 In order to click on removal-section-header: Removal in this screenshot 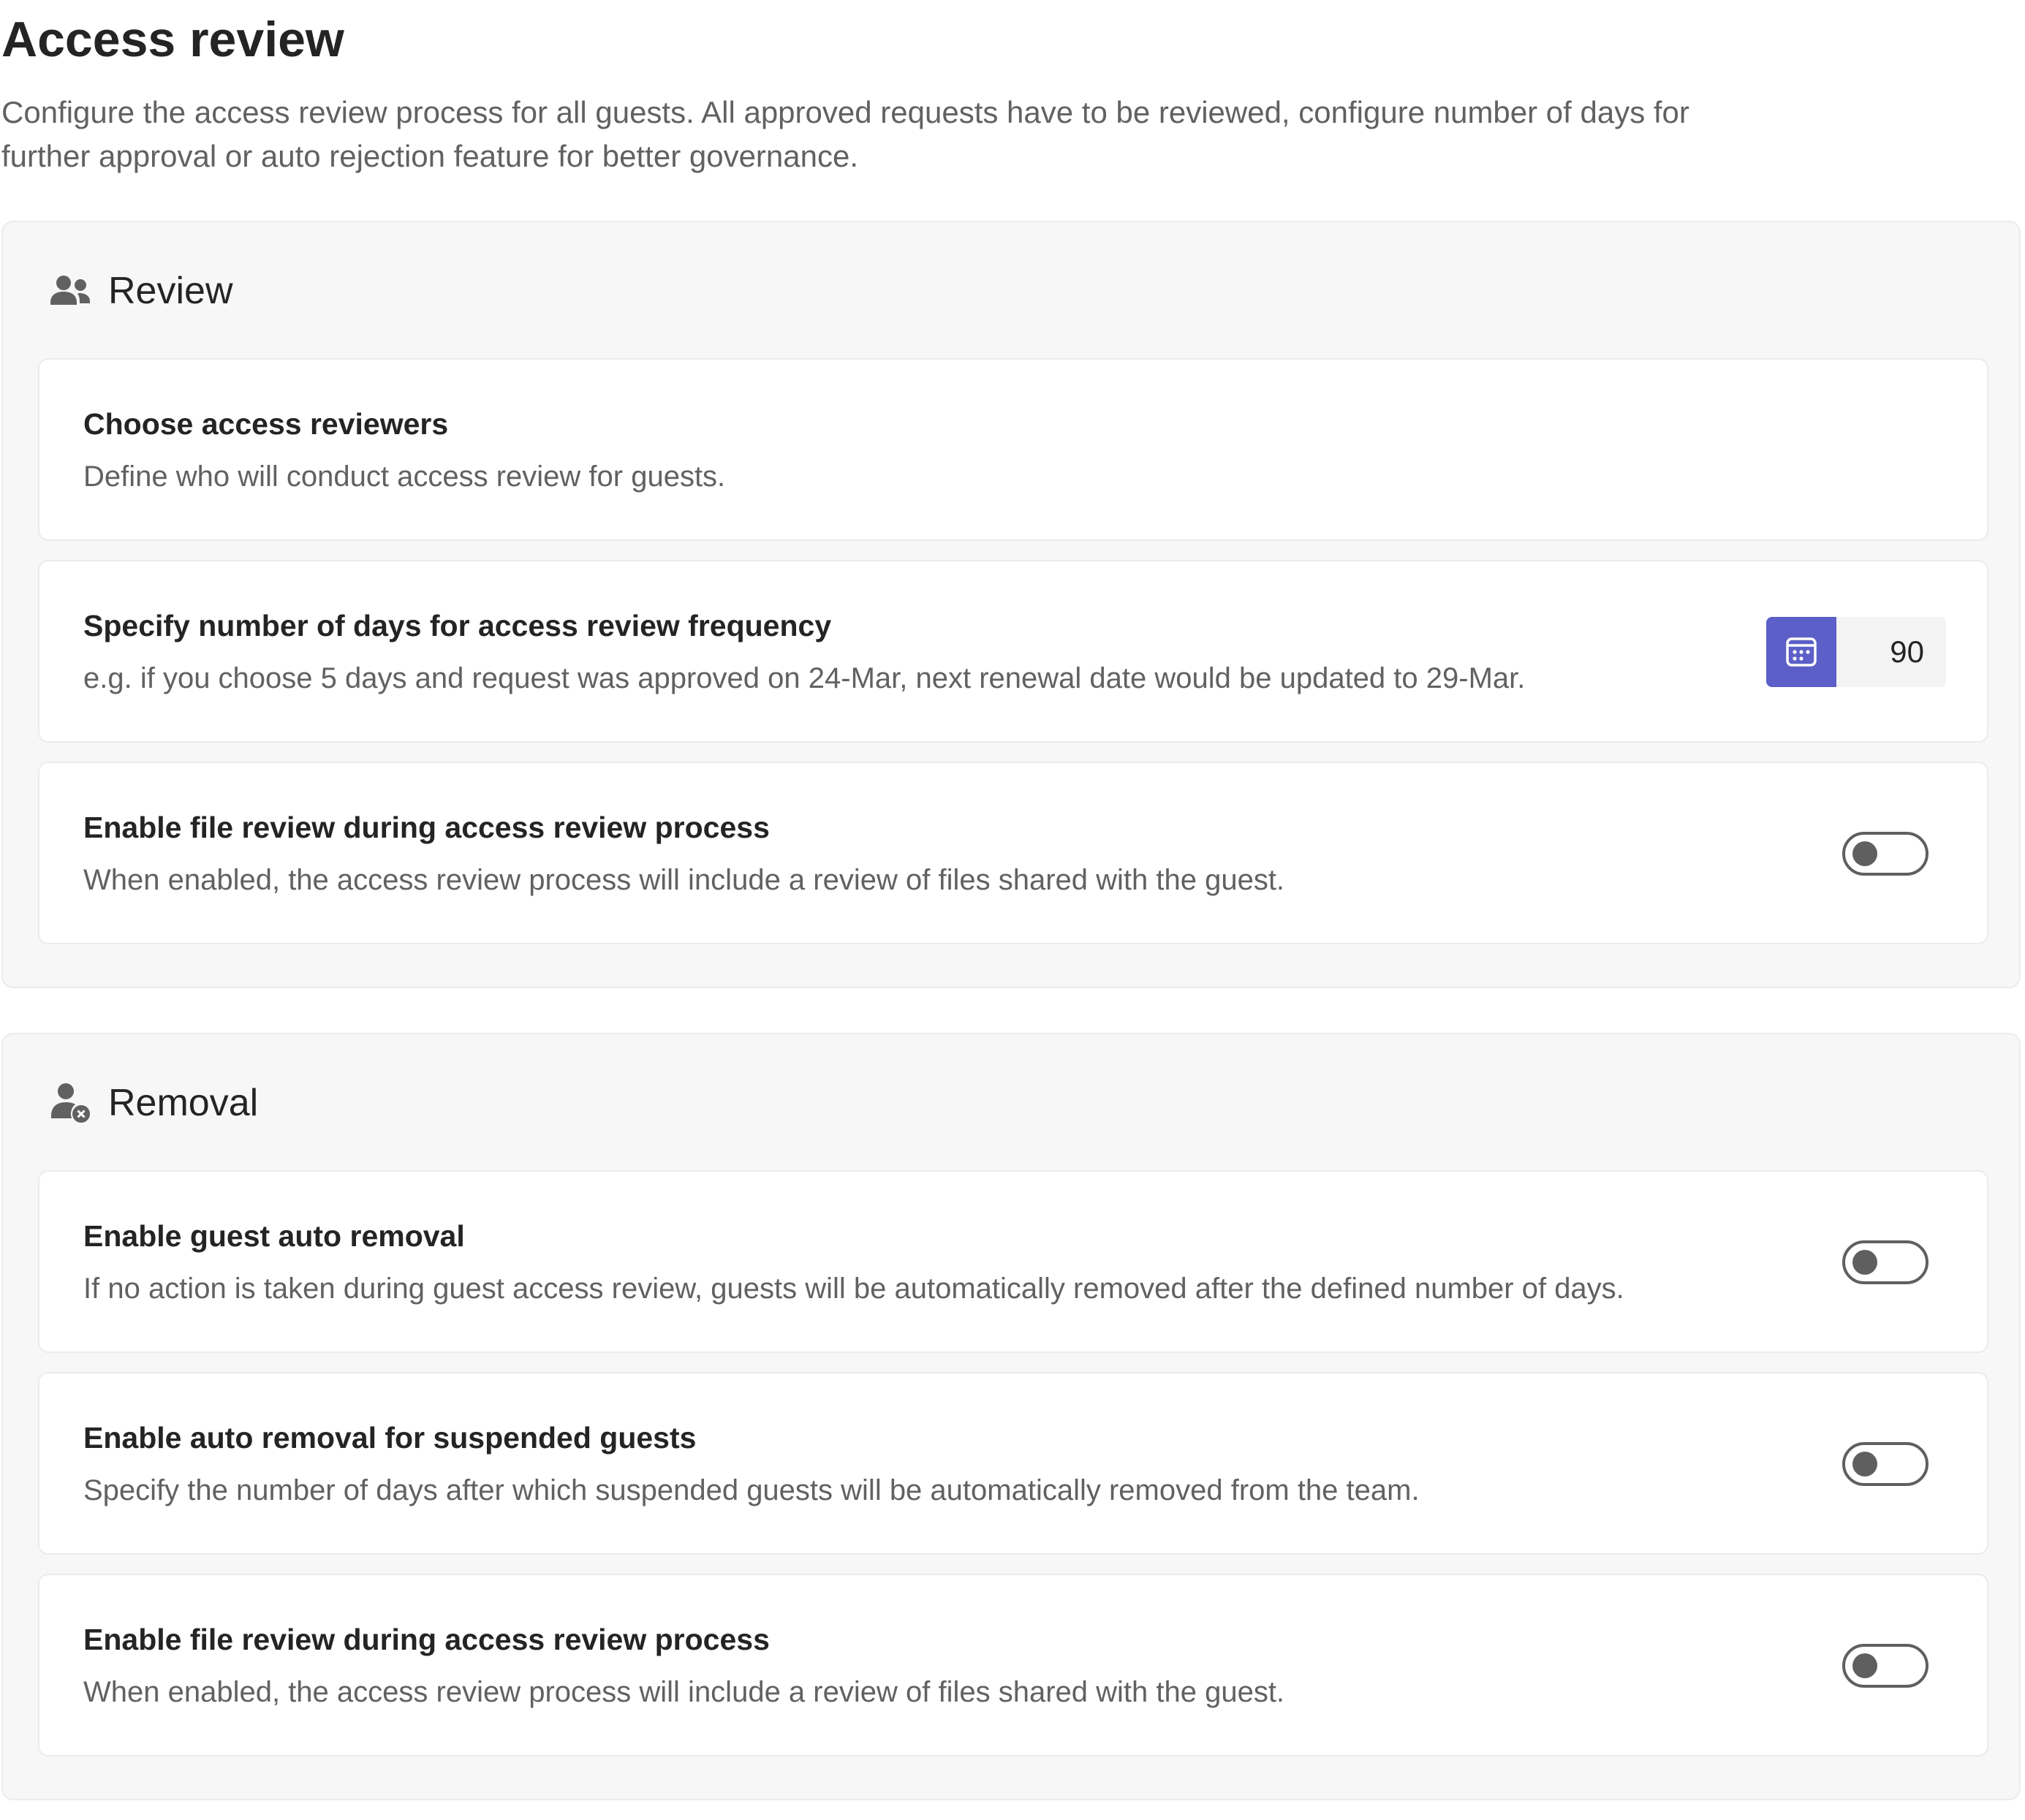, I will do `click(153, 1103)`.